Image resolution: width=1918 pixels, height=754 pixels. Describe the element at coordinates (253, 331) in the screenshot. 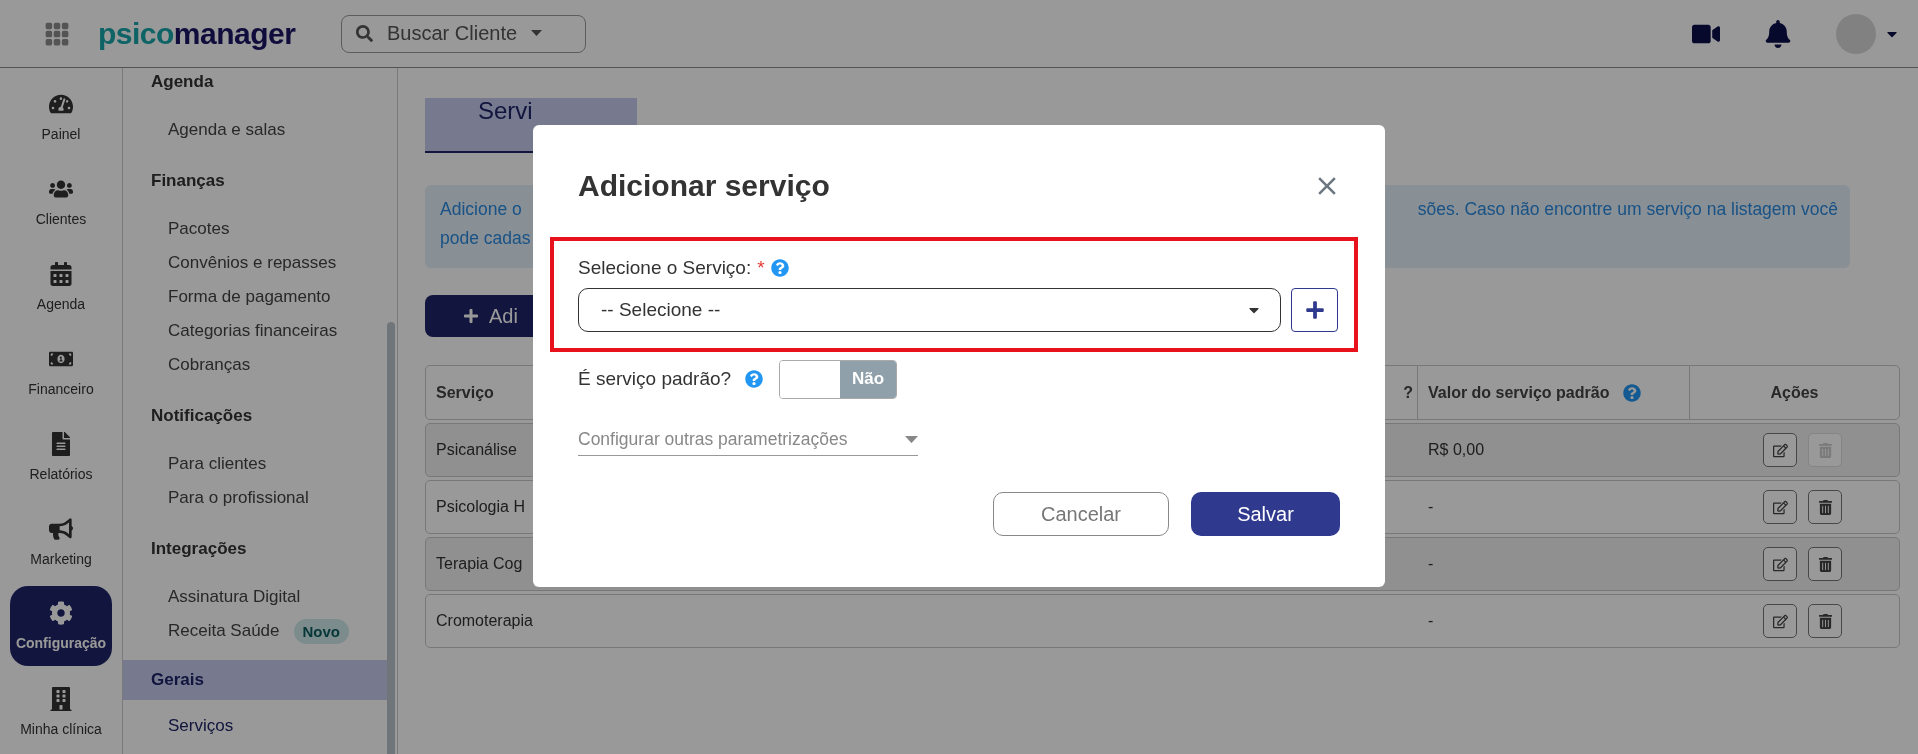

I see `sidebar-item: Categorias financeiras` at that location.